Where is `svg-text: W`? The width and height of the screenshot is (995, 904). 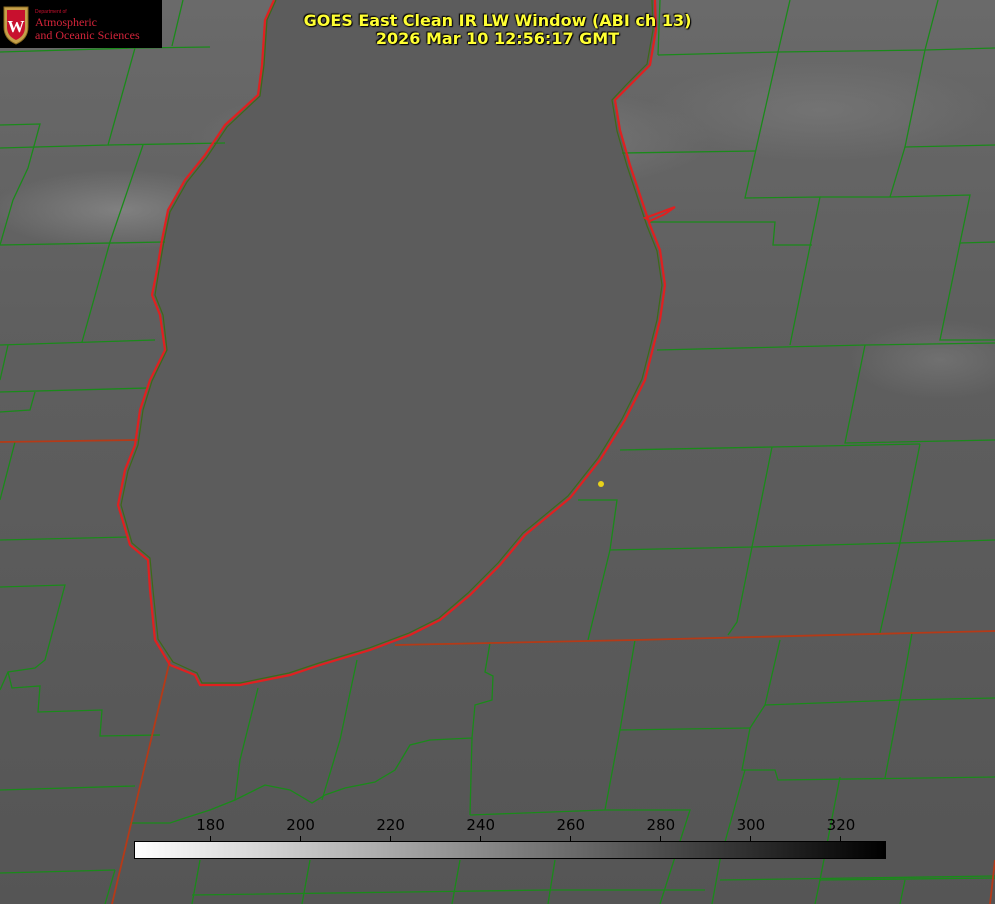 svg-text: W is located at coordinates (16, 26).